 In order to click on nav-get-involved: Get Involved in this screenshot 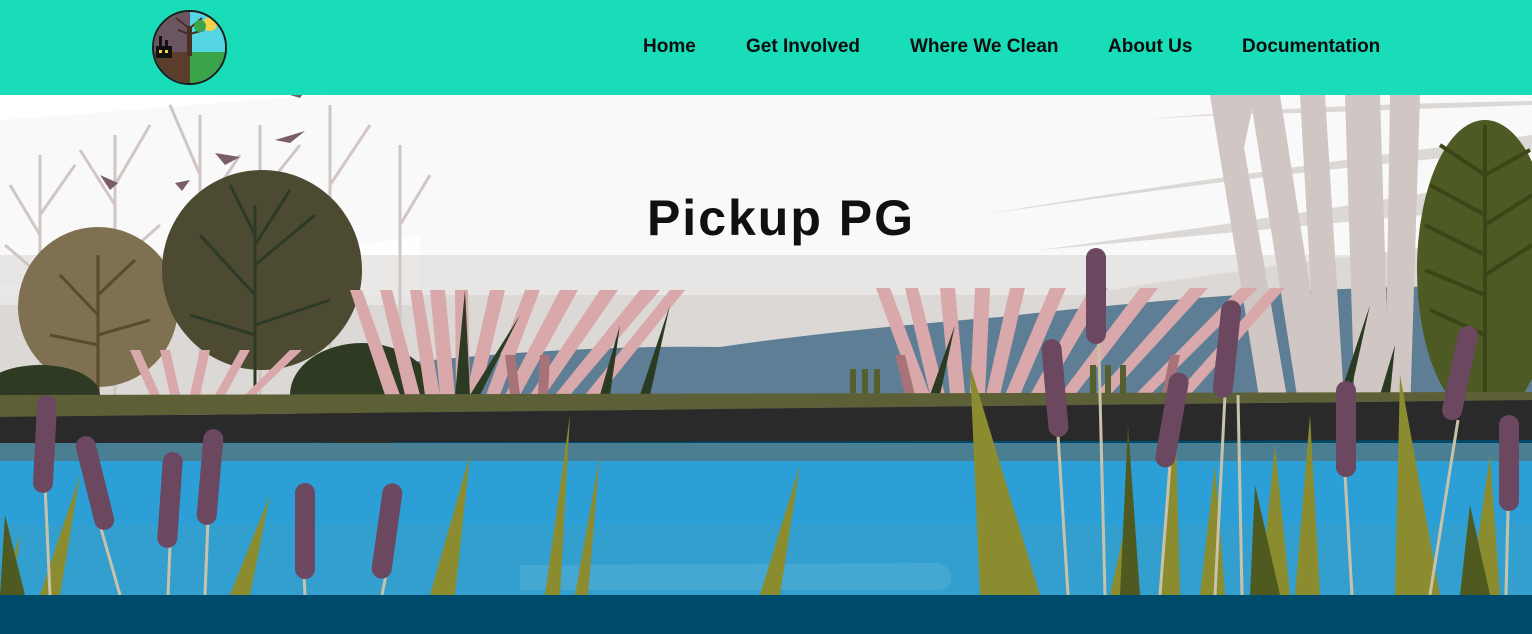, I will do `click(803, 47)`.